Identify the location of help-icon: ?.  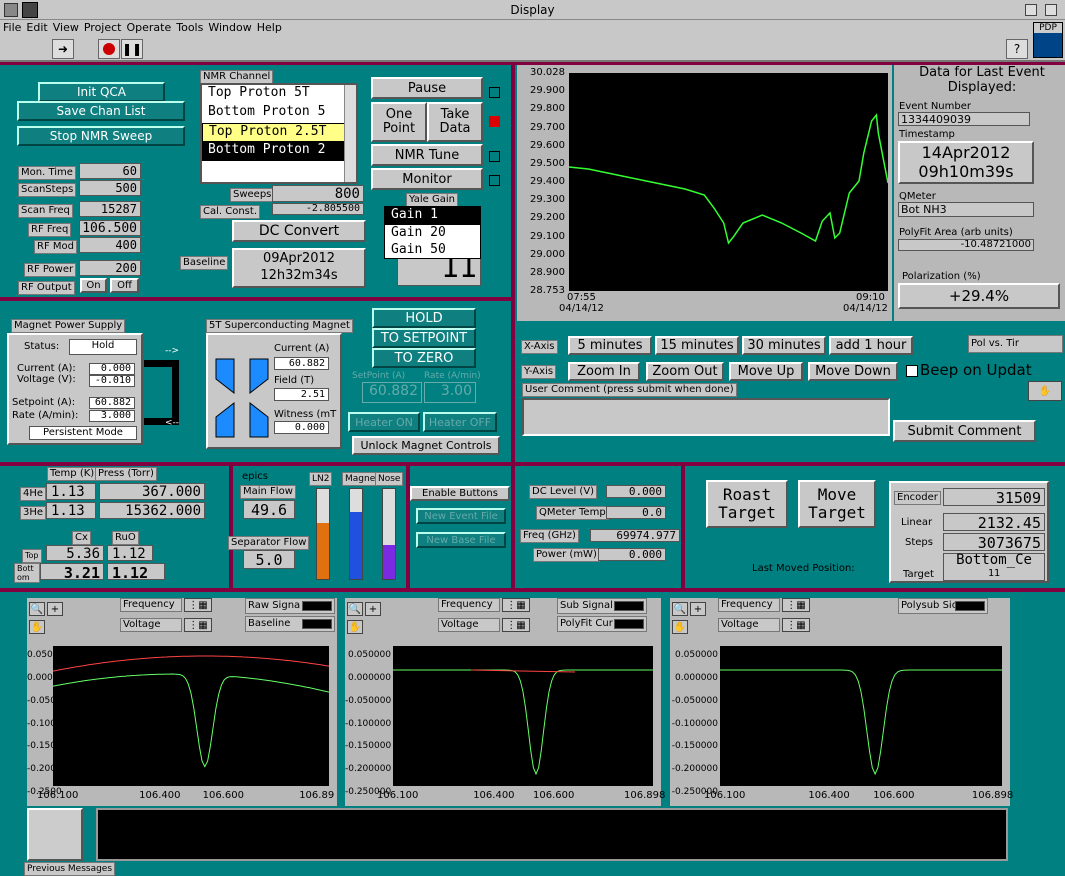
(1017, 49).